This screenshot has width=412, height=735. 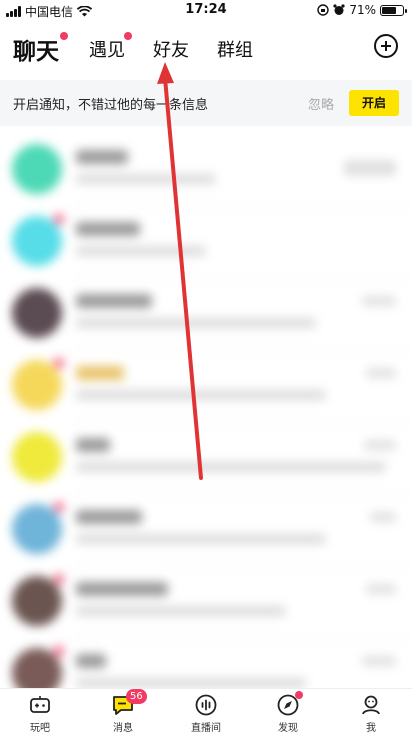 What do you see at coordinates (321, 103) in the screenshot?
I see `ignore-button: 忽略` at bounding box center [321, 103].